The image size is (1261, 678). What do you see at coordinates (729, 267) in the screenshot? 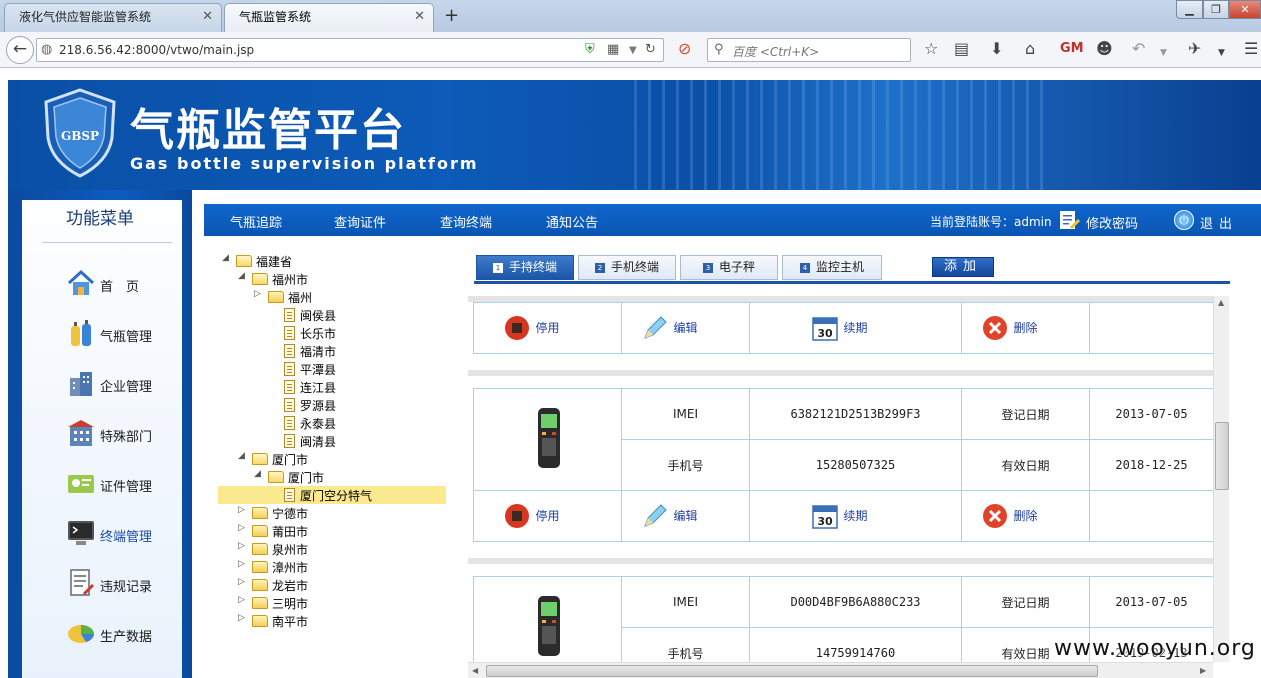
I see `tab-electronic-scale: 3 电子秤` at bounding box center [729, 267].